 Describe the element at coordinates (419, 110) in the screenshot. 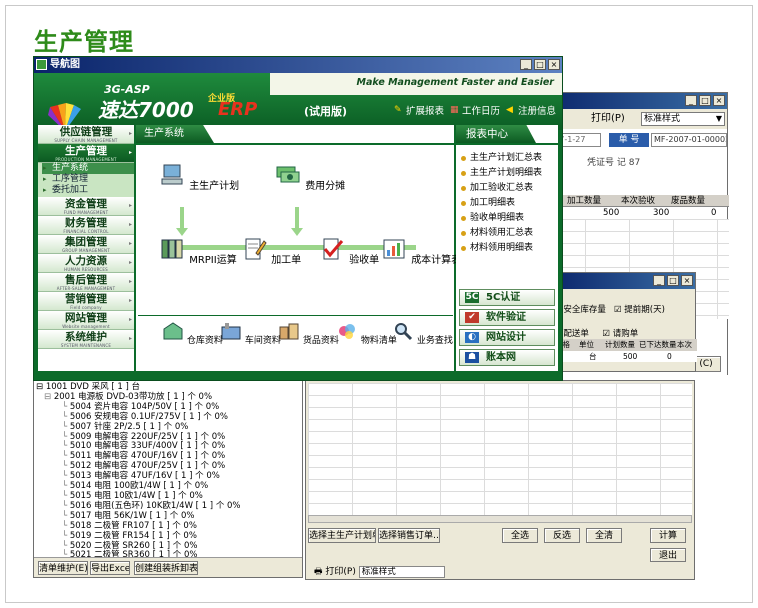

I see `extend-report-link: ✎ 扩展报表` at that location.